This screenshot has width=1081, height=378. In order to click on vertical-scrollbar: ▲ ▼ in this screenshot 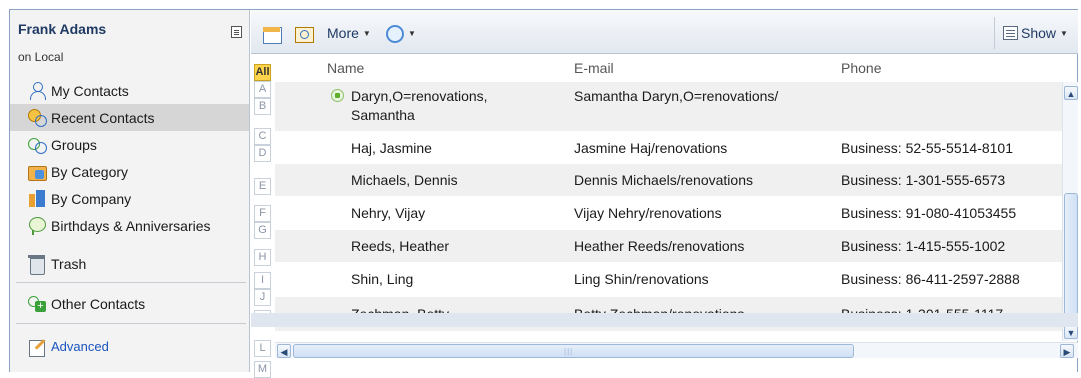, I will do `click(1070, 211)`.